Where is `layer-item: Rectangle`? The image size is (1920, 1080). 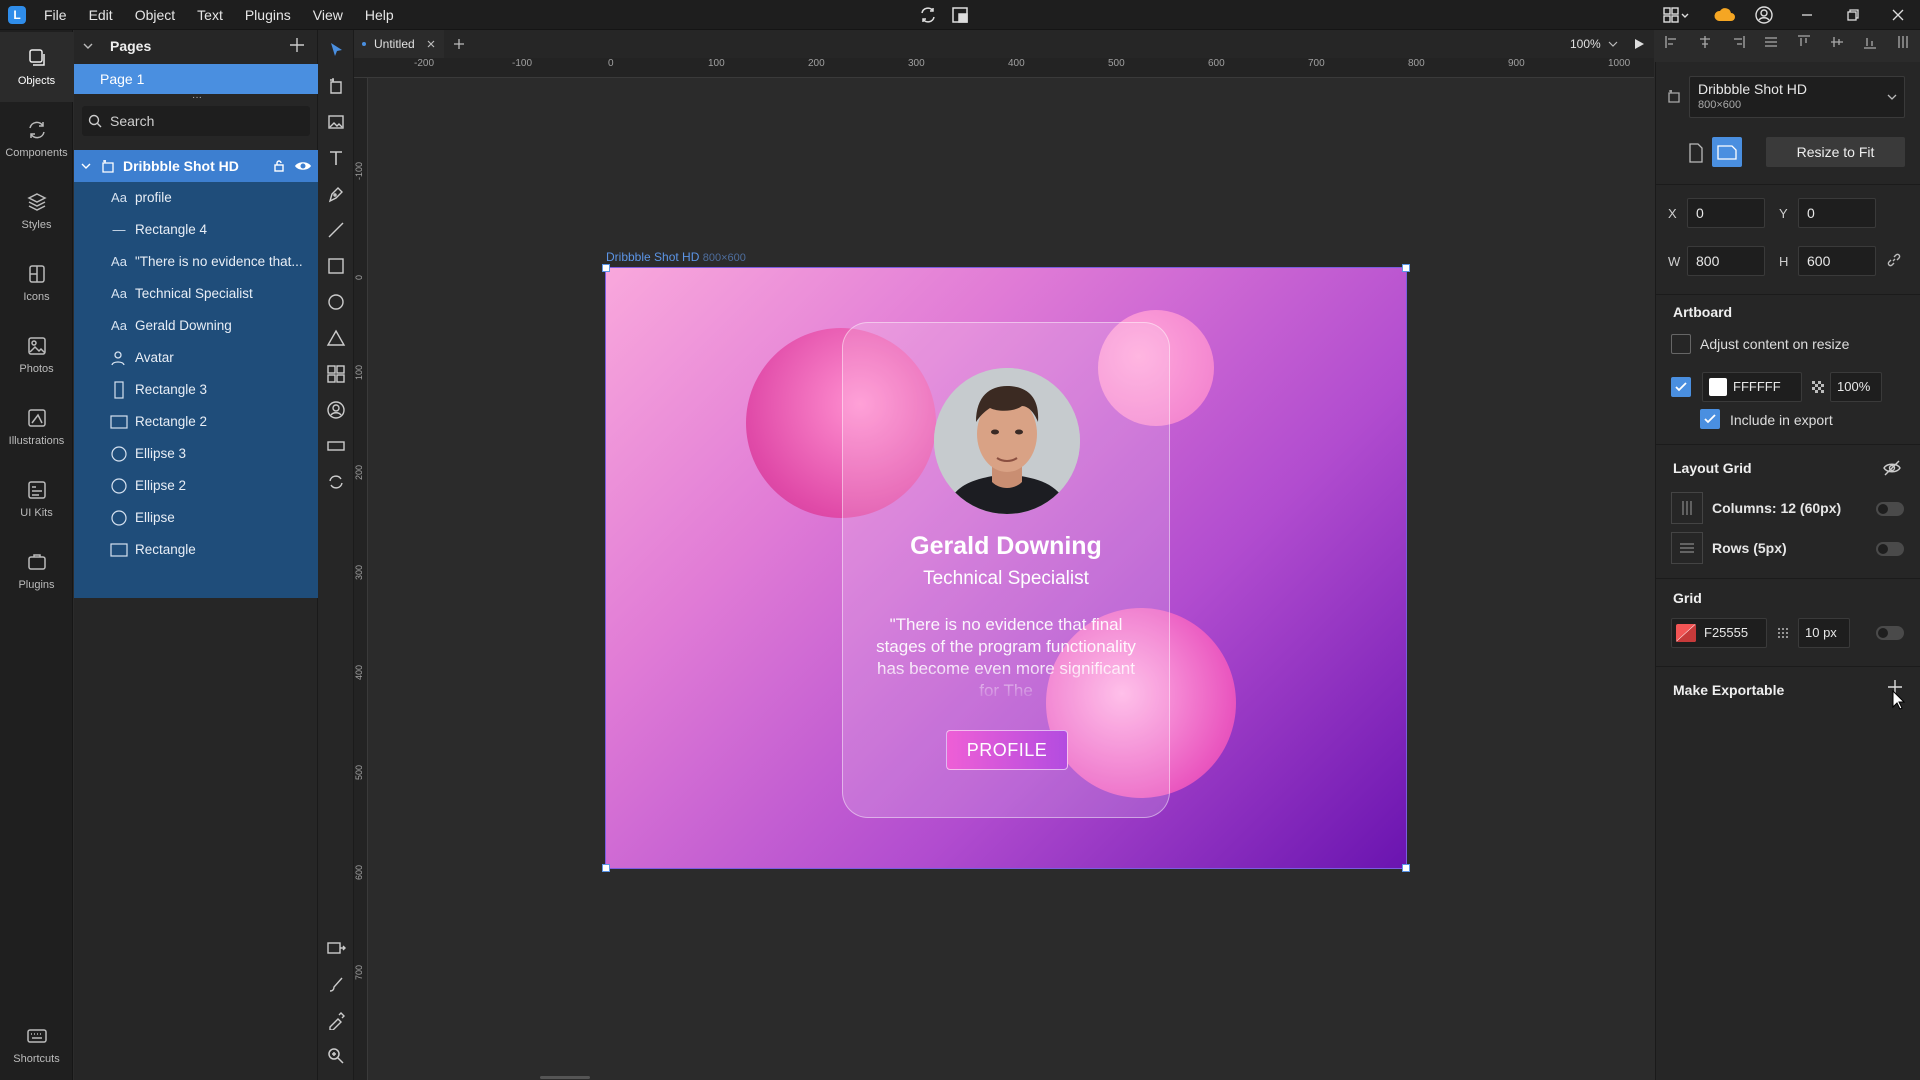 layer-item: Rectangle is located at coordinates (196, 550).